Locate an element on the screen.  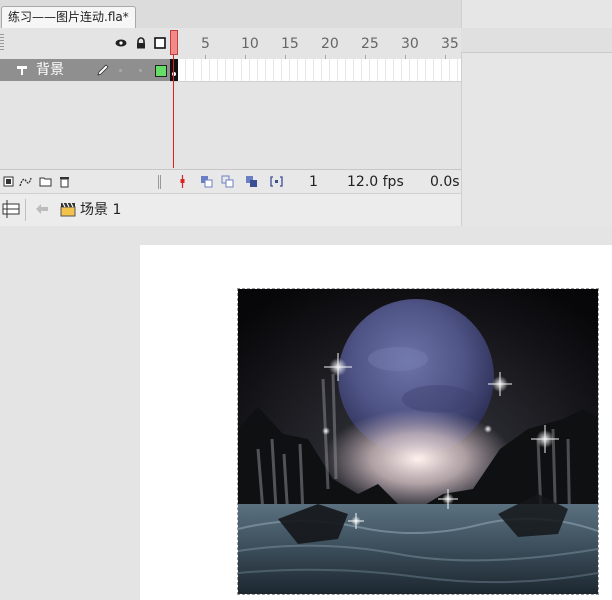
back-arrow-icon is located at coordinates (42, 209).